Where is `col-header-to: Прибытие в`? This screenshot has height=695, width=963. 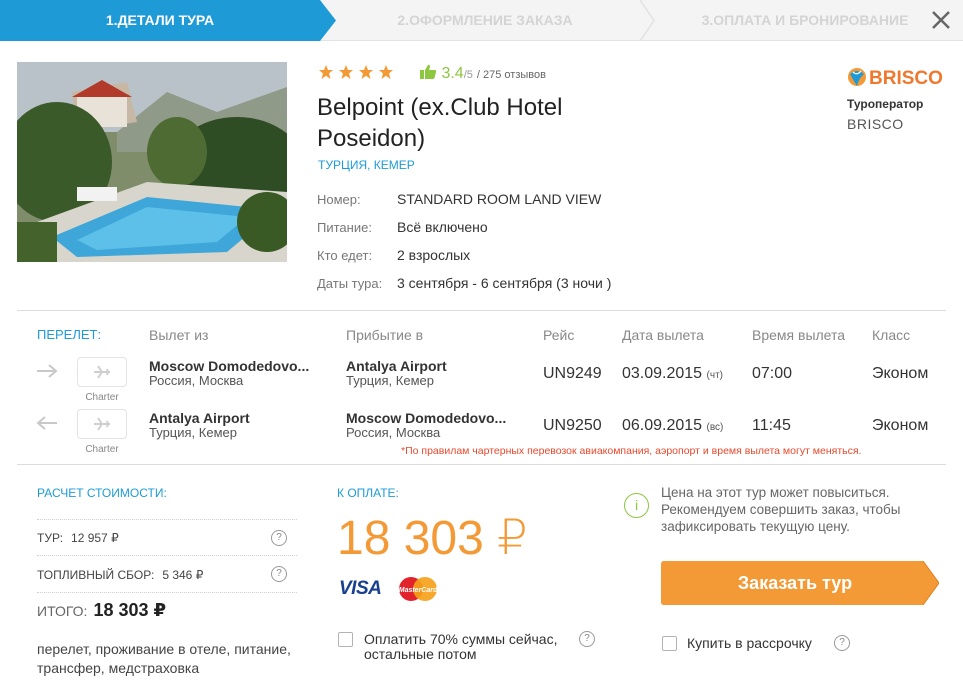 col-header-to: Прибытие в is located at coordinates (385, 335).